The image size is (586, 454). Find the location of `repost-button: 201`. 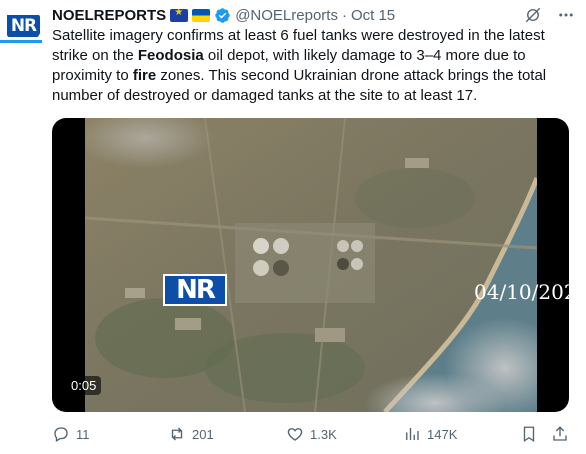

repost-button: 201 is located at coordinates (191, 434).